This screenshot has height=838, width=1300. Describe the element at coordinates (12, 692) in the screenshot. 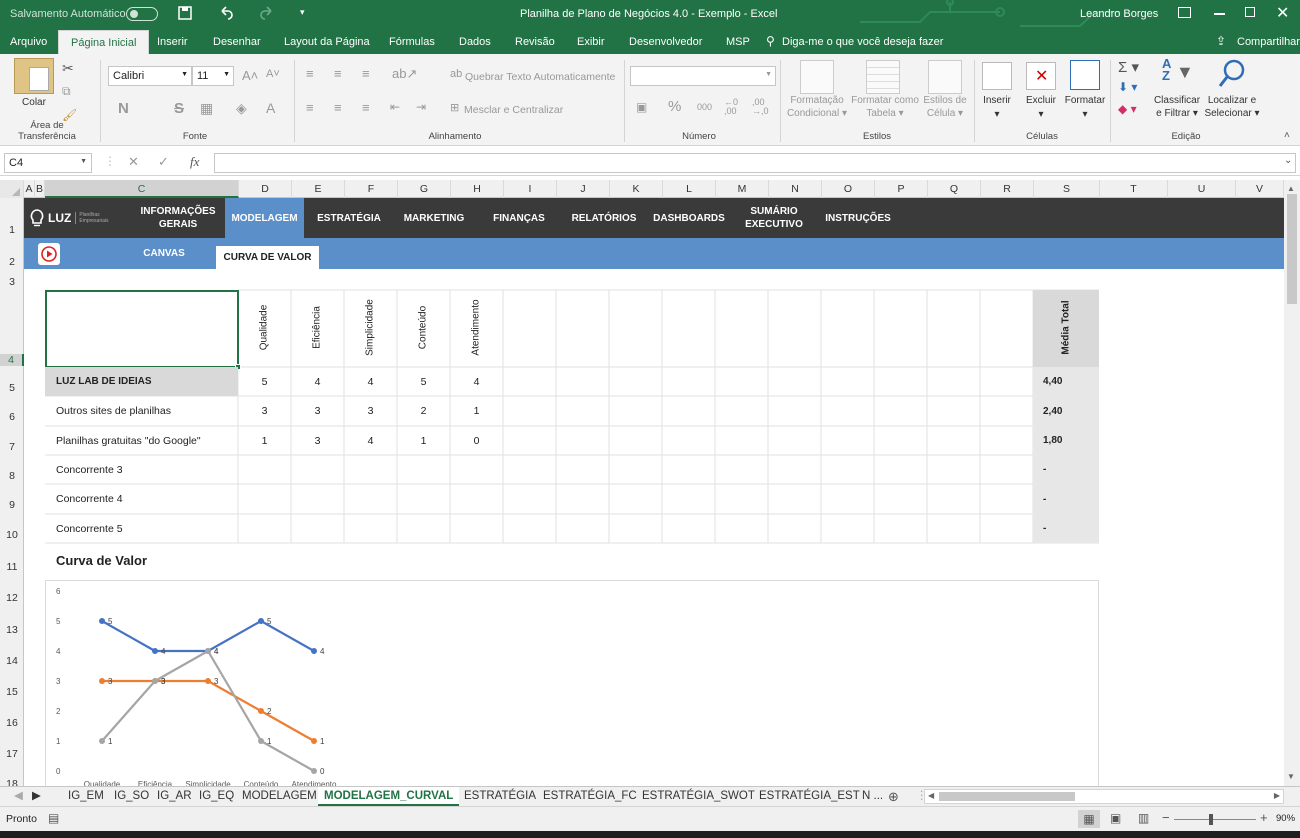

I see `row-header-15: 15` at that location.